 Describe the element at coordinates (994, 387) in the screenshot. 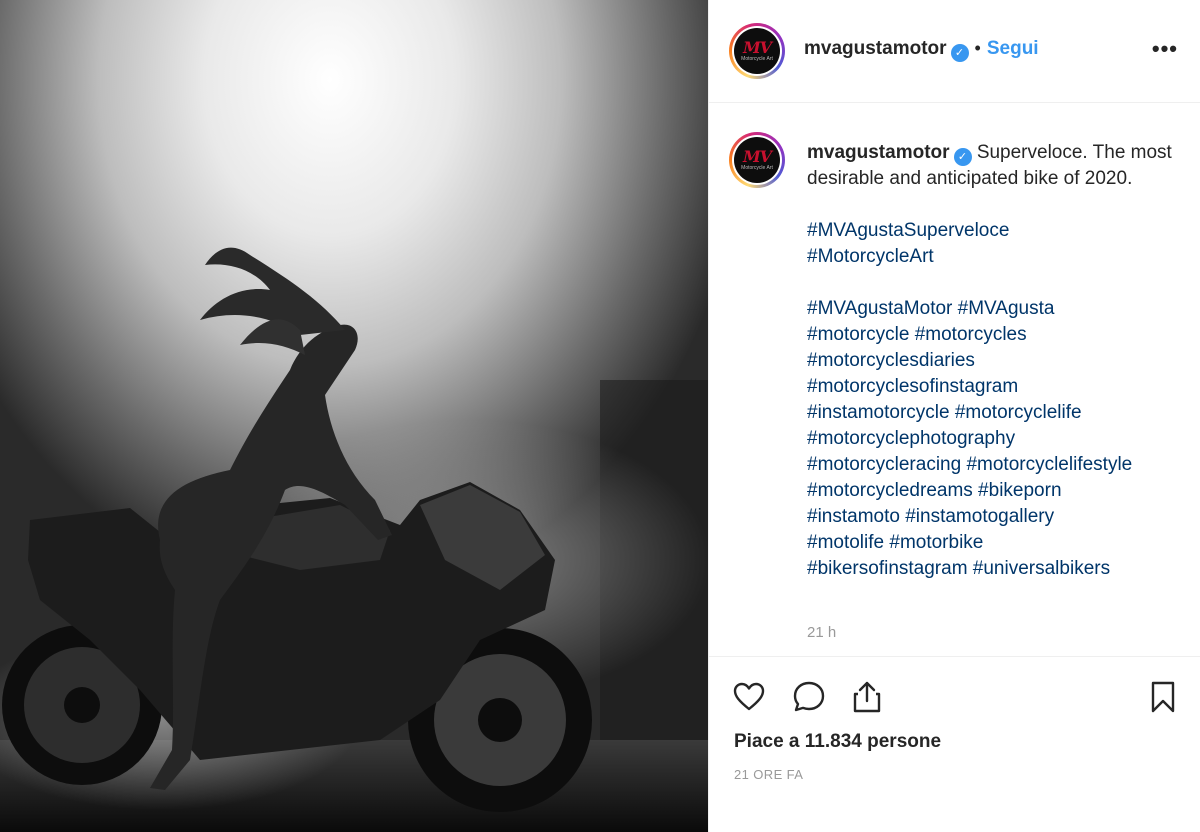

I see `hashtag-line: #motorcyclesofinstagram` at that location.